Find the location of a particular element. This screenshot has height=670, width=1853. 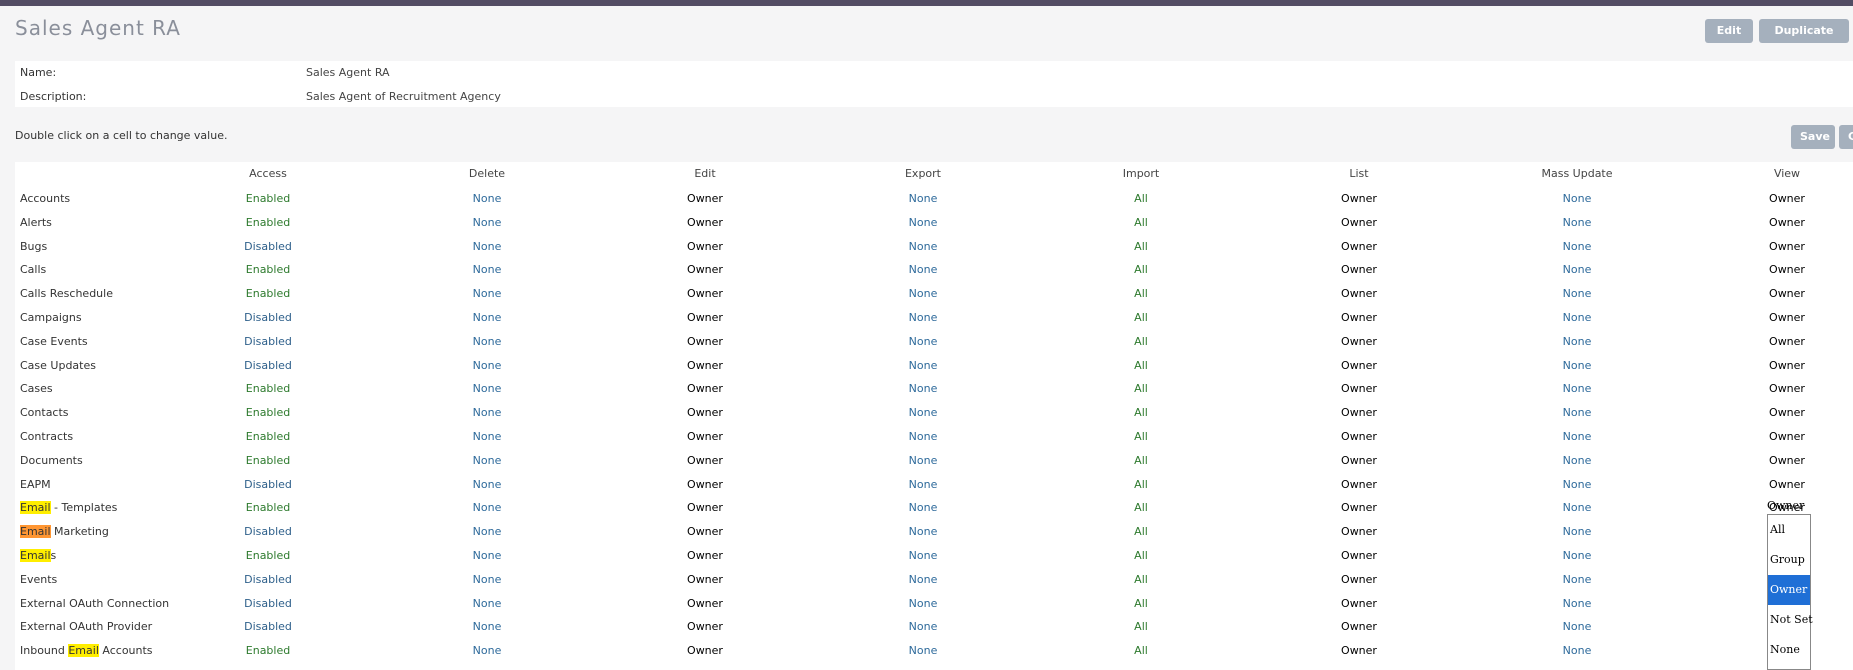

view-option-owner: Owner is located at coordinates (1789, 590).